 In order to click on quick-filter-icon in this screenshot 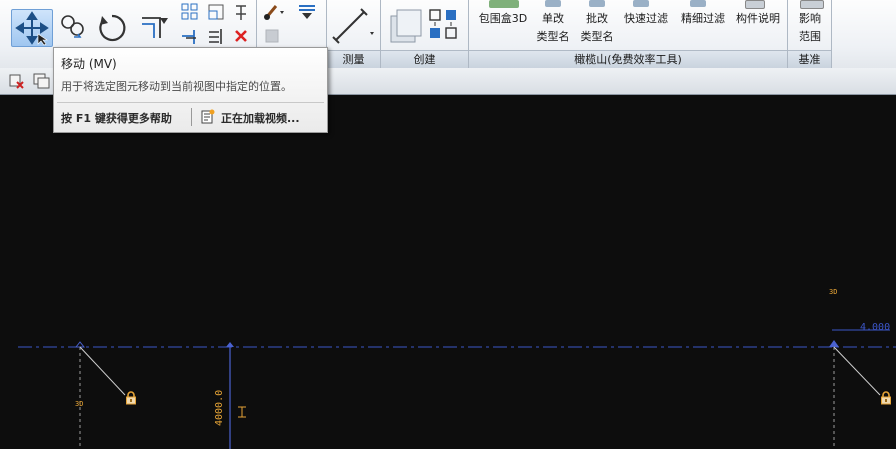, I will do `click(641, 3)`.